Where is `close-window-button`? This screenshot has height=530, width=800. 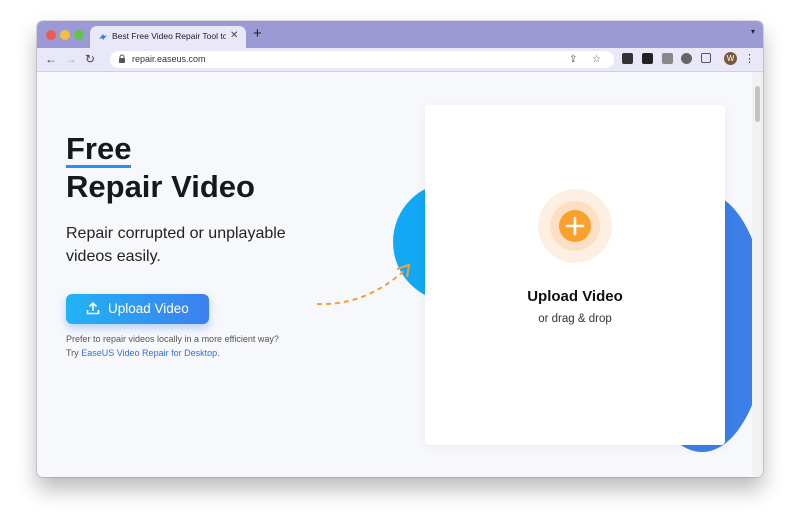 close-window-button is located at coordinates (51, 35).